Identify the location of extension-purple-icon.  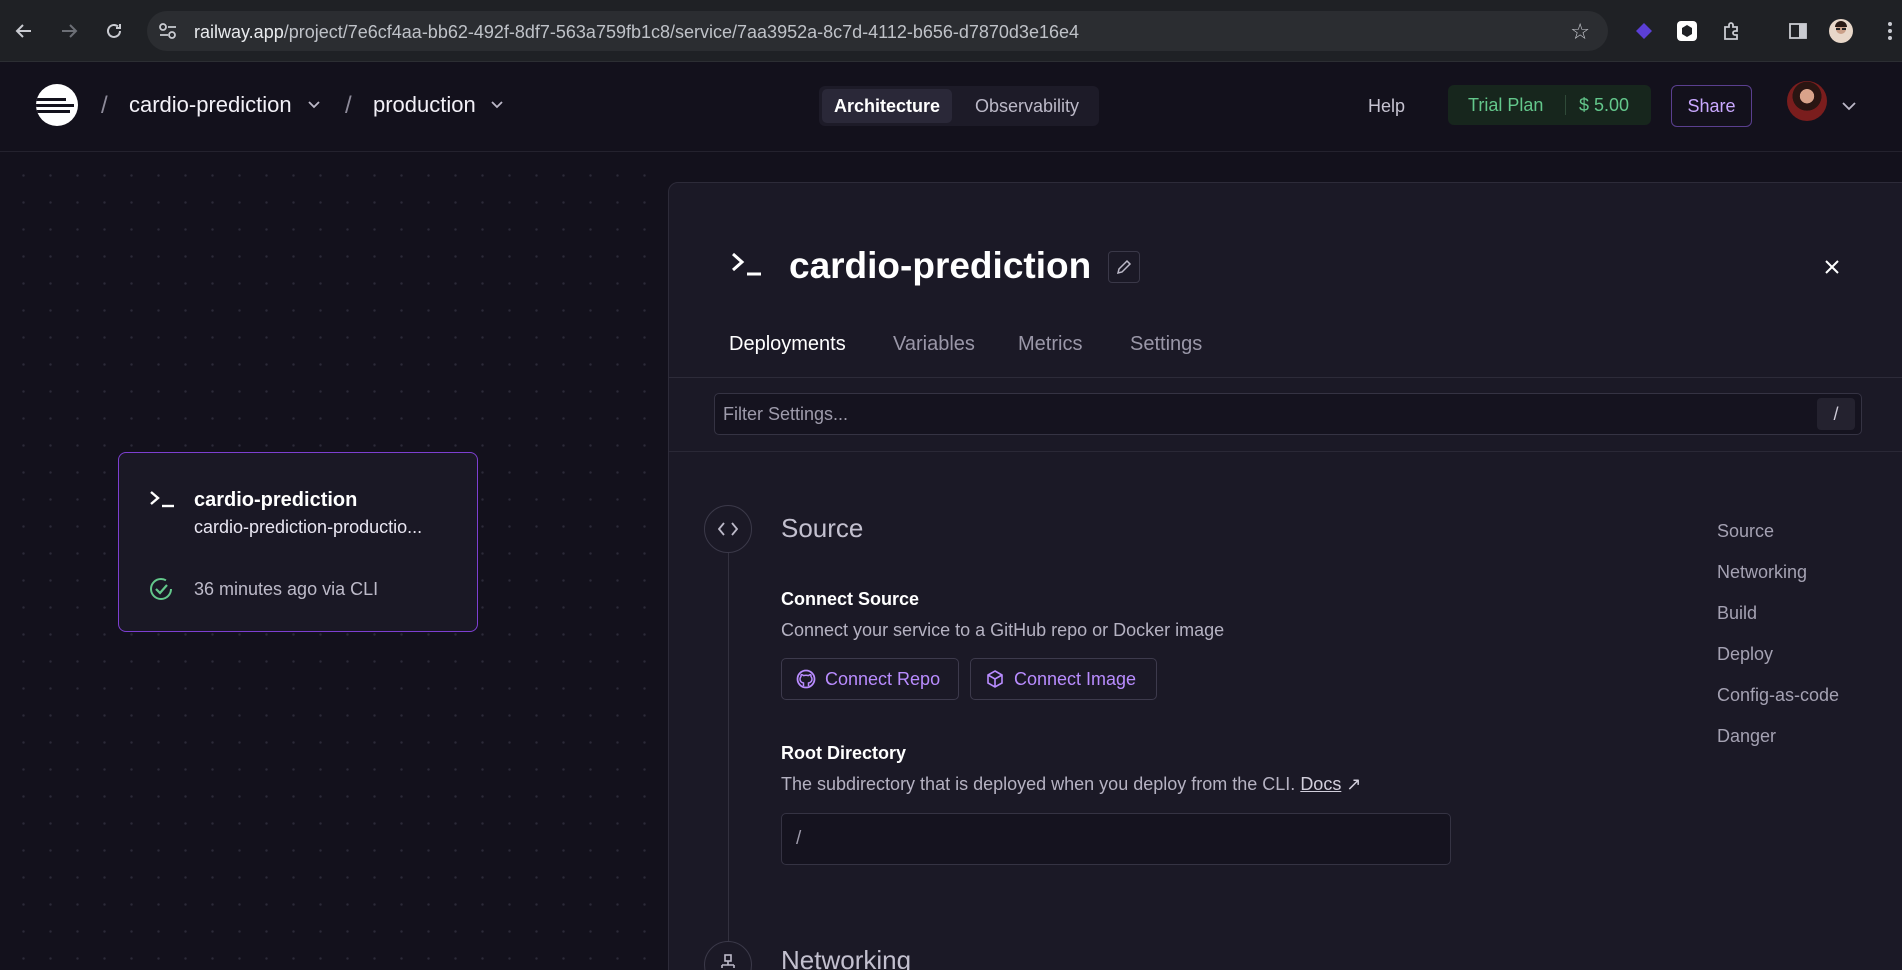
(1644, 31).